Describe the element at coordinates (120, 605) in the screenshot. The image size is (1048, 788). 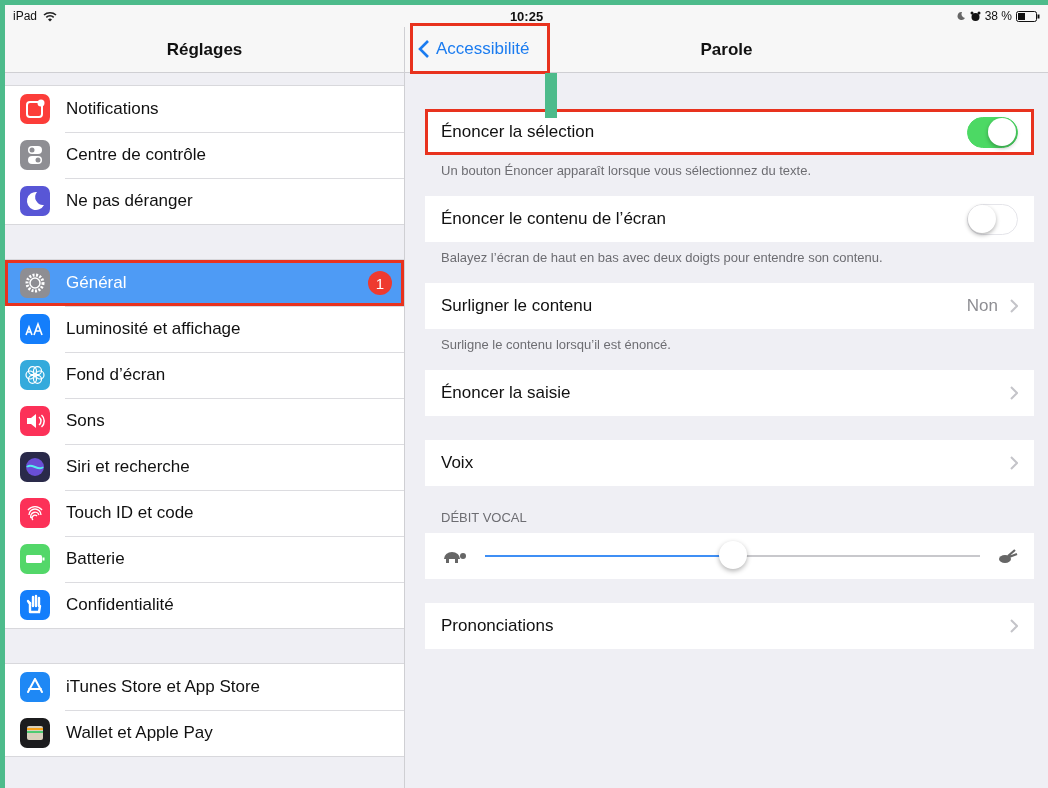
I see `sidebar-item-label: Confidentialité` at that location.